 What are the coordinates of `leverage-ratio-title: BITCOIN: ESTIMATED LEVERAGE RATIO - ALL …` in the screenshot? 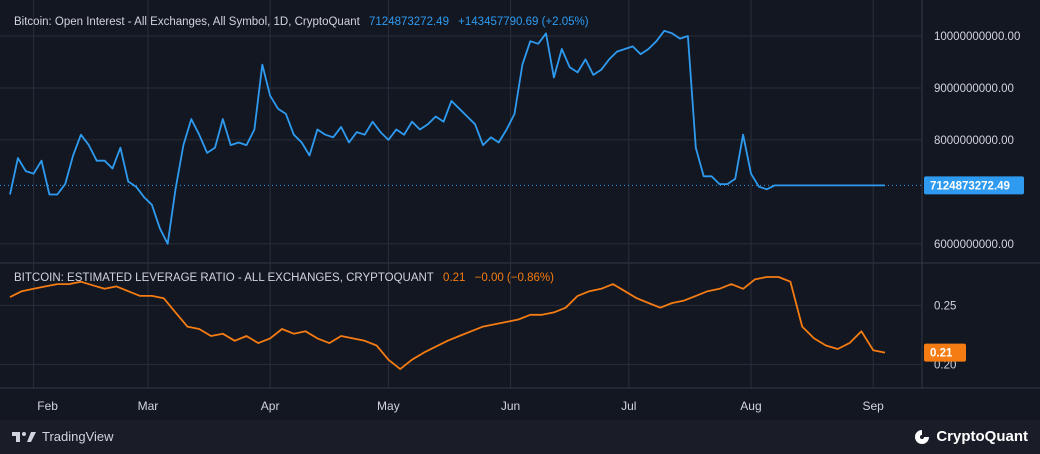 It's located at (224, 278).